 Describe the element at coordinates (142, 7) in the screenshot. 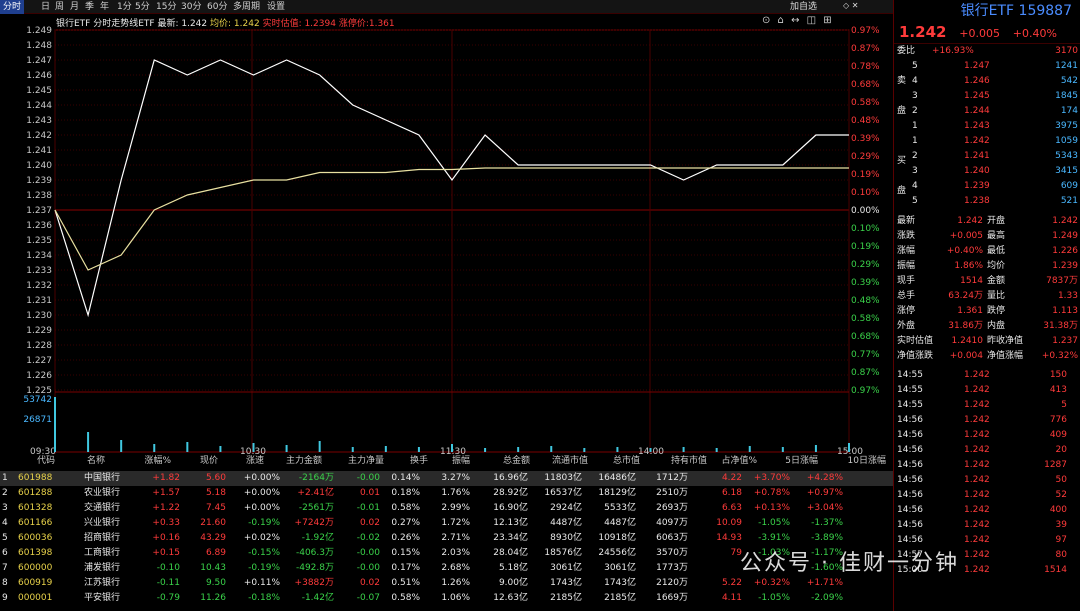

I see `tab-7: 5分` at that location.